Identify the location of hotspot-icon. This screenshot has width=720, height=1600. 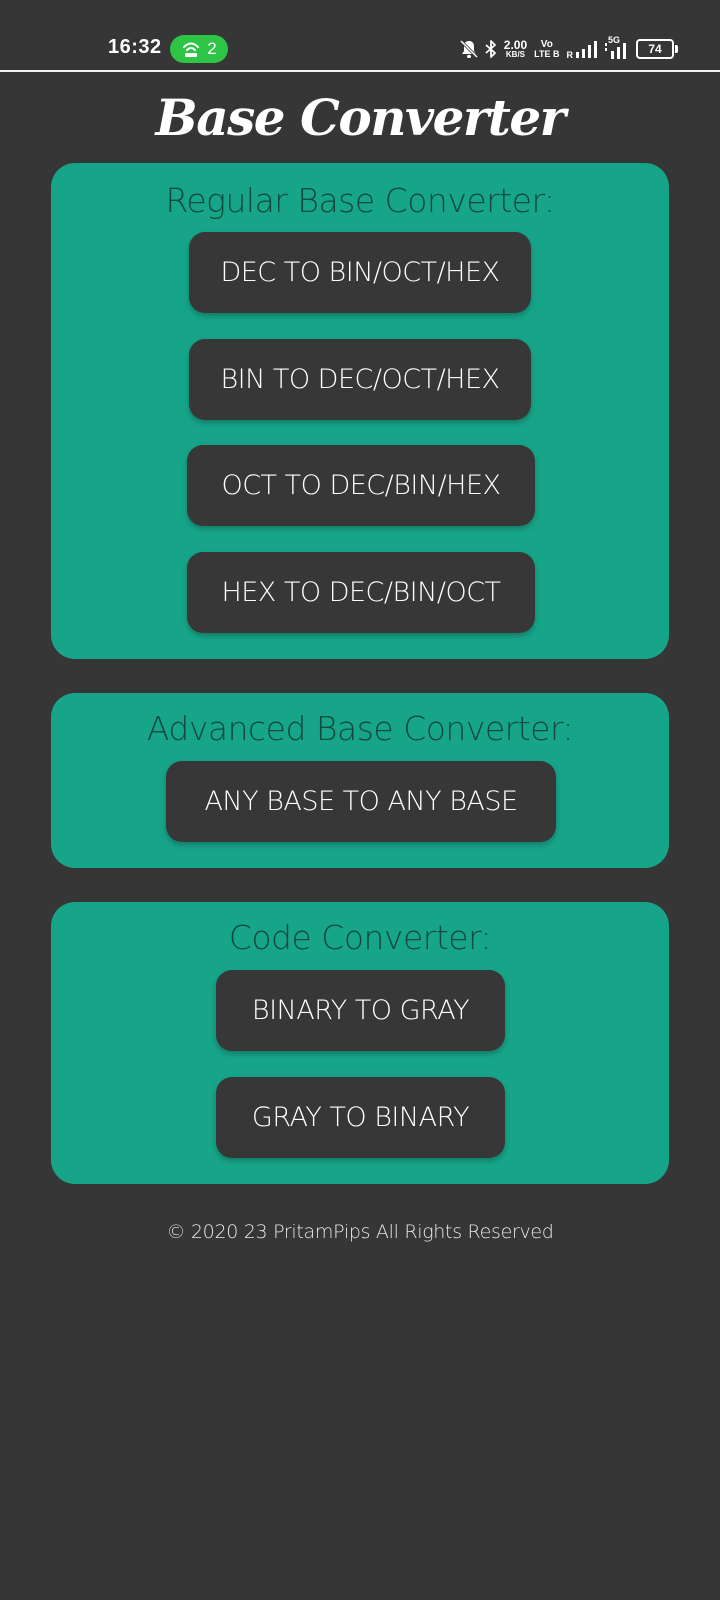
(191, 49).